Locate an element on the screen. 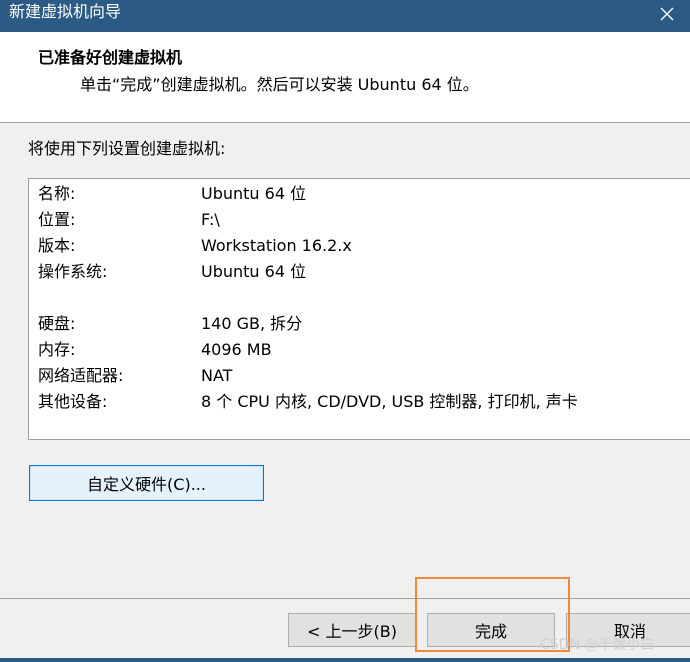 The height and width of the screenshot is (662, 690). page-subtitle: 单击“完成”创建虚拟机。然后可以安装 Ubuntu 64 位。 is located at coordinates (279, 84).